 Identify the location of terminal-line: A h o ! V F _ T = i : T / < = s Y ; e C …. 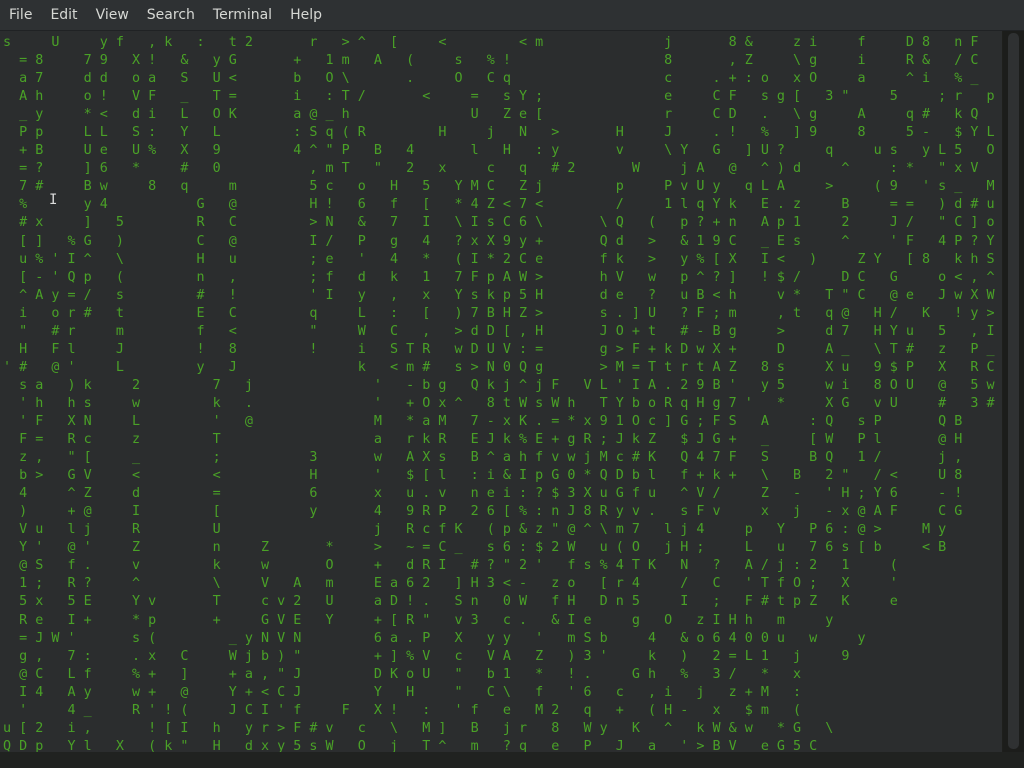
(502, 97).